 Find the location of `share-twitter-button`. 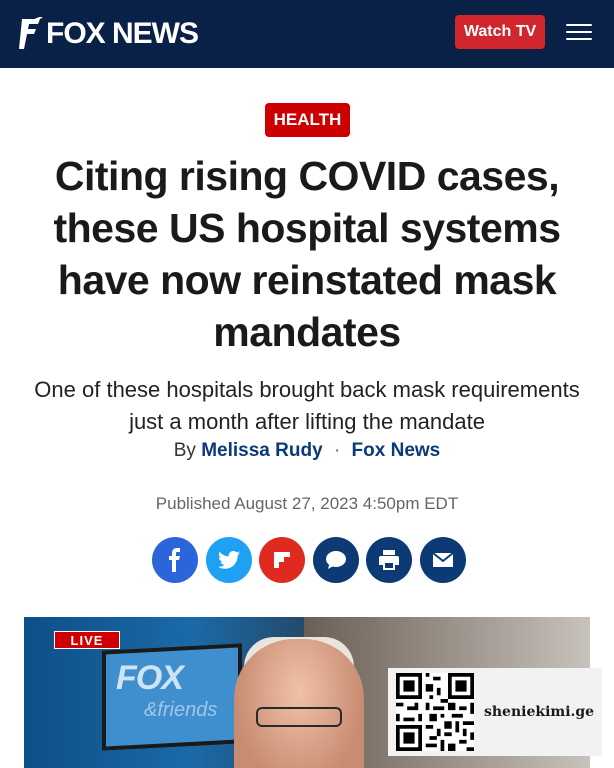

share-twitter-button is located at coordinates (228, 560).